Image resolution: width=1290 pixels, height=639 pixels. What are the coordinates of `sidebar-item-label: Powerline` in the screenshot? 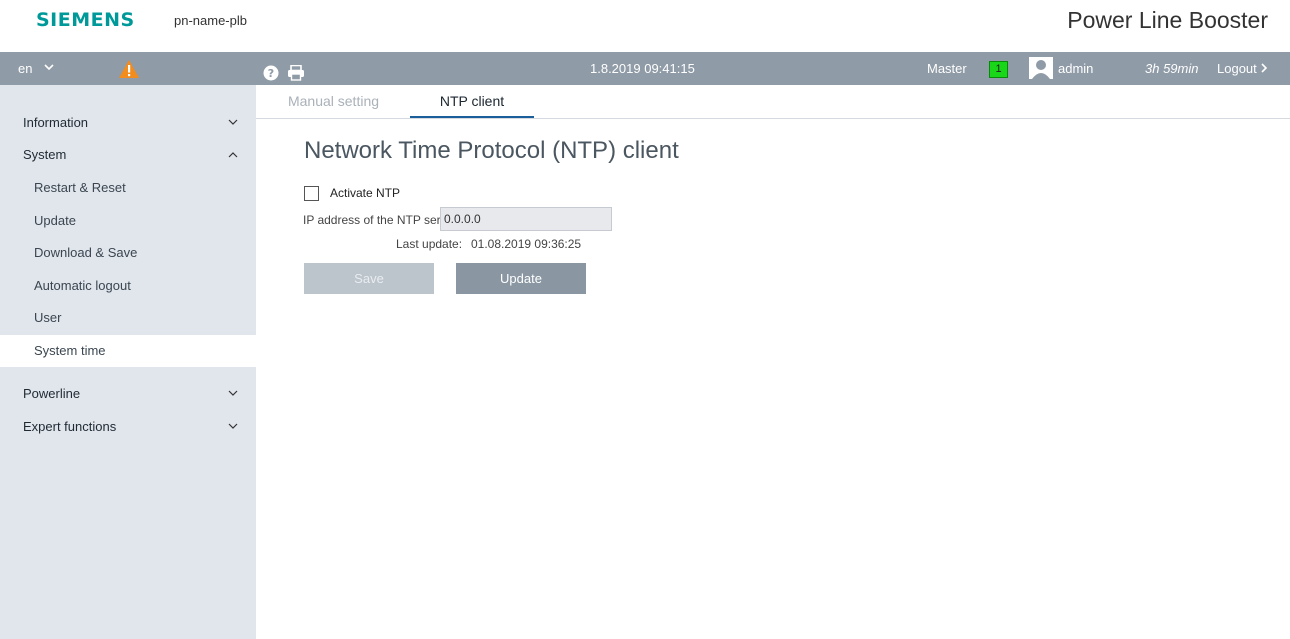 It's located at (52, 393).